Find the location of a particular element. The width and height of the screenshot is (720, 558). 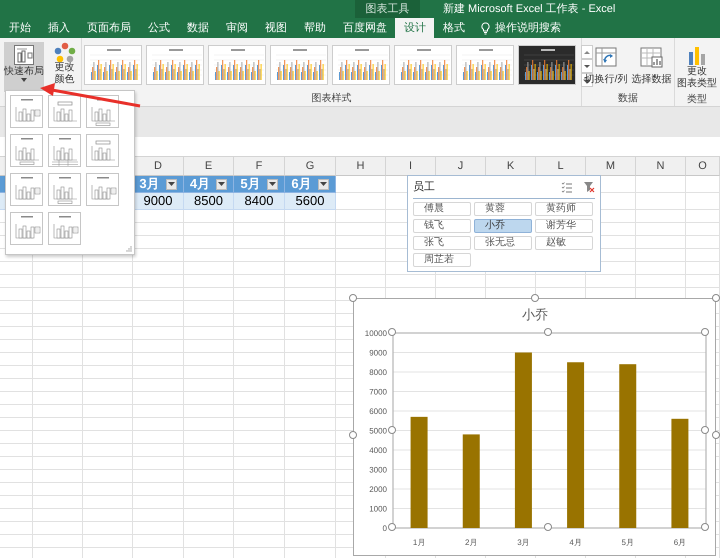

column-header: L is located at coordinates (561, 166).